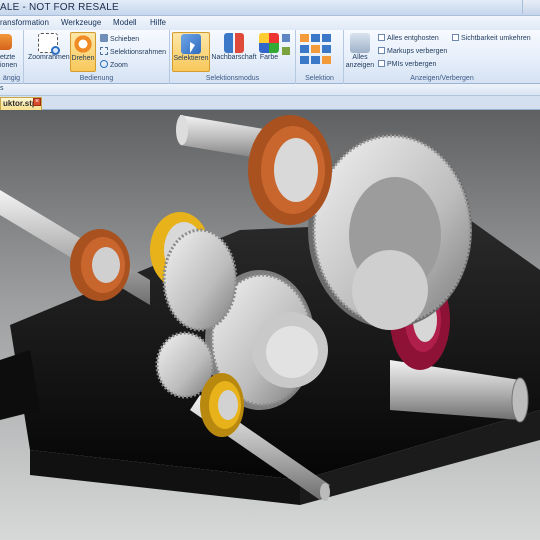 The width and height of the screenshot is (540, 540). Describe the element at coordinates (269, 43) in the screenshot. I see `color-palette-icon` at that location.